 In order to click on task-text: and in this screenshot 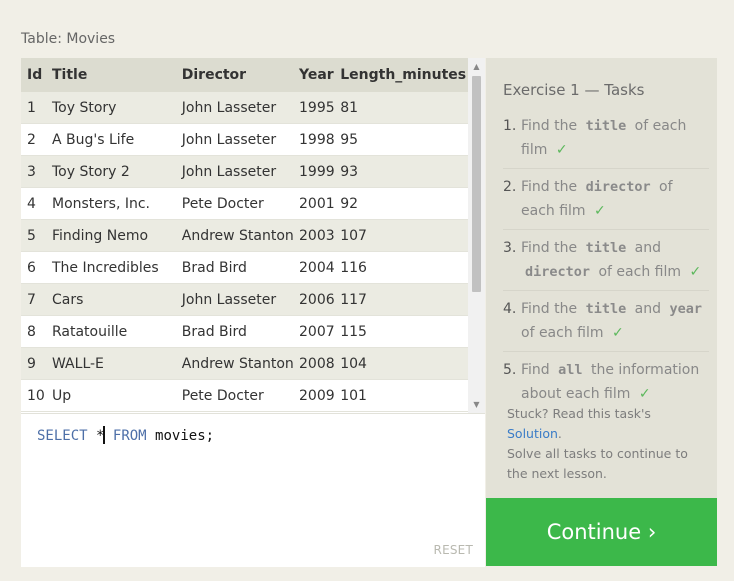, I will do `click(647, 248)`.